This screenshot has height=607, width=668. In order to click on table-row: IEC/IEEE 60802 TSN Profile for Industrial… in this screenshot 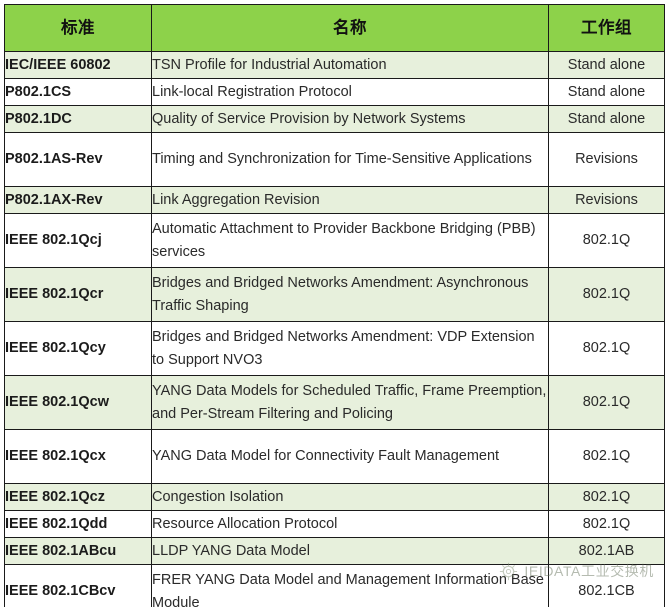, I will do `click(334, 65)`.